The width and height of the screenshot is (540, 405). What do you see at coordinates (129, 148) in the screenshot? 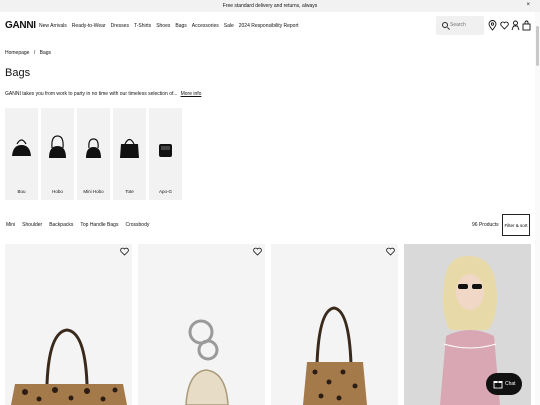
I see `tote-bag-image` at bounding box center [129, 148].